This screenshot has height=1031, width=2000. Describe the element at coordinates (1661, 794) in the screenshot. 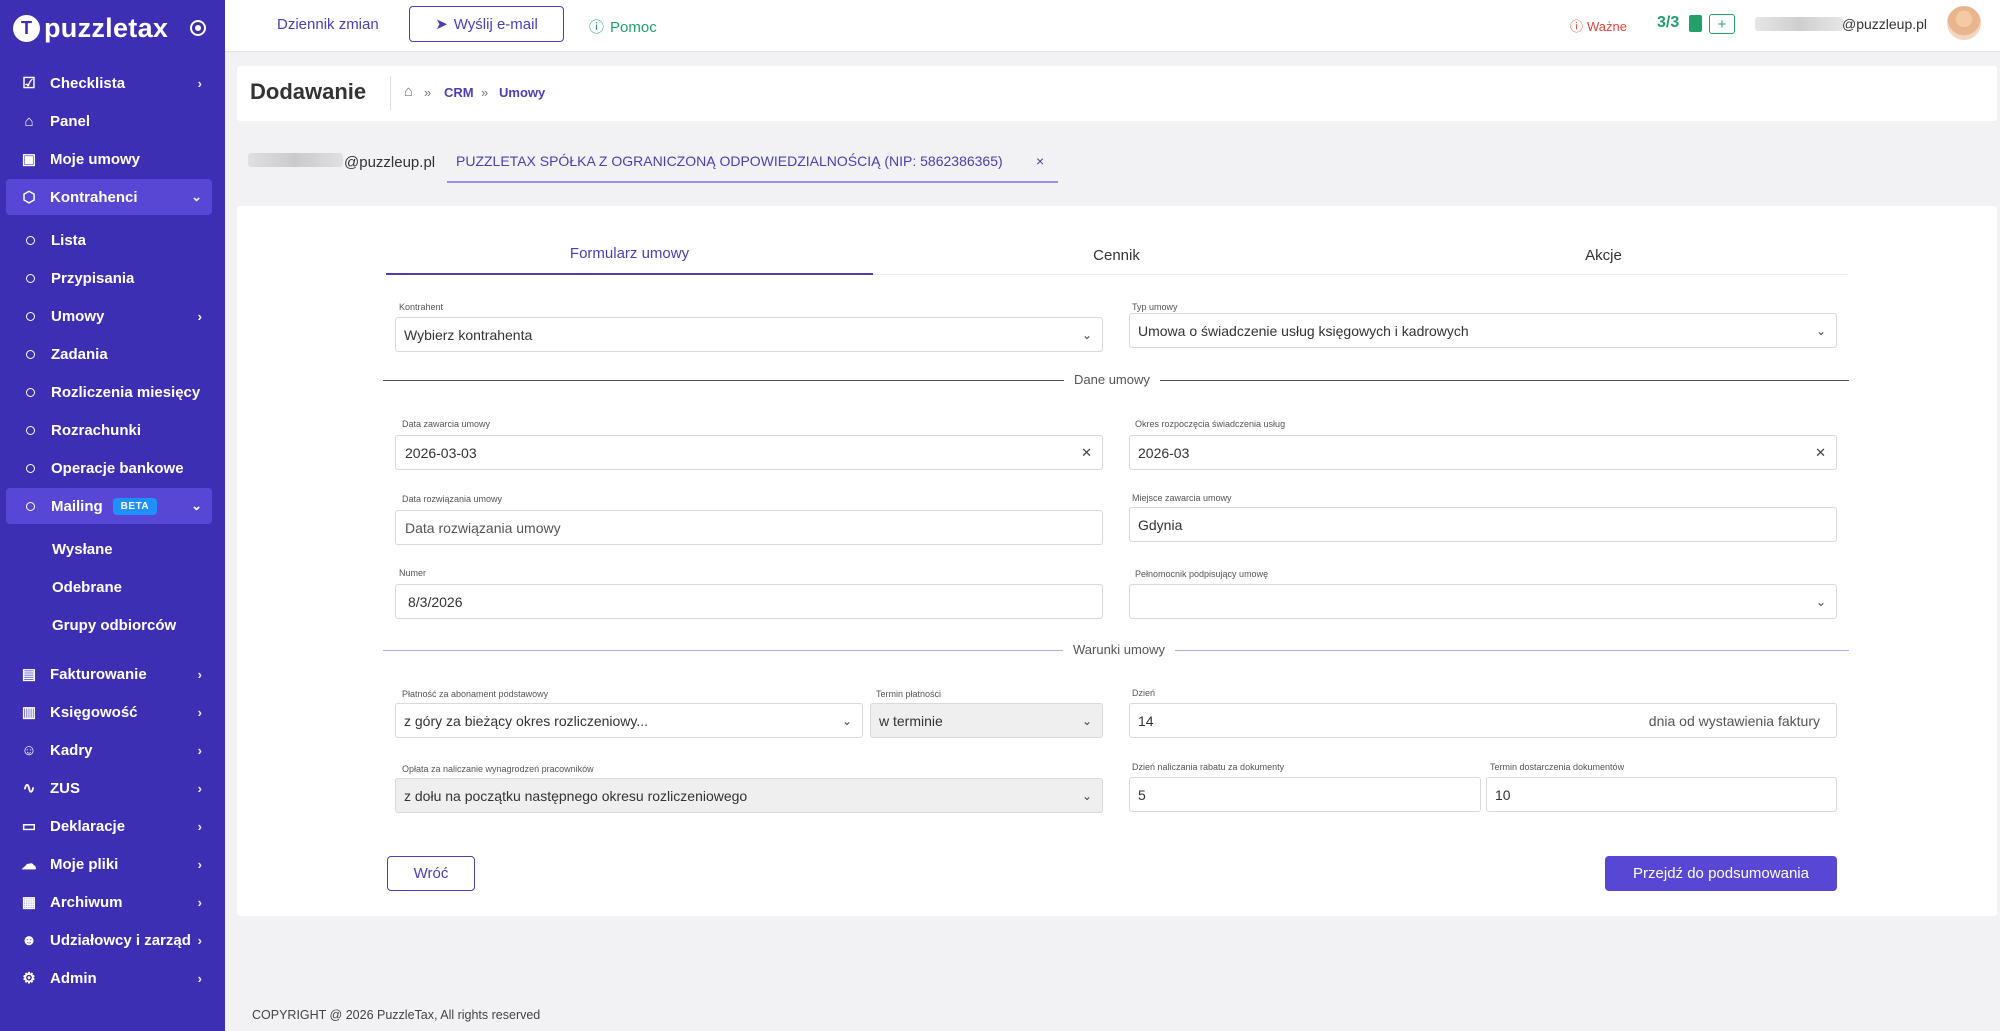

I see `termin-dostarczenia-input: 10` at that location.